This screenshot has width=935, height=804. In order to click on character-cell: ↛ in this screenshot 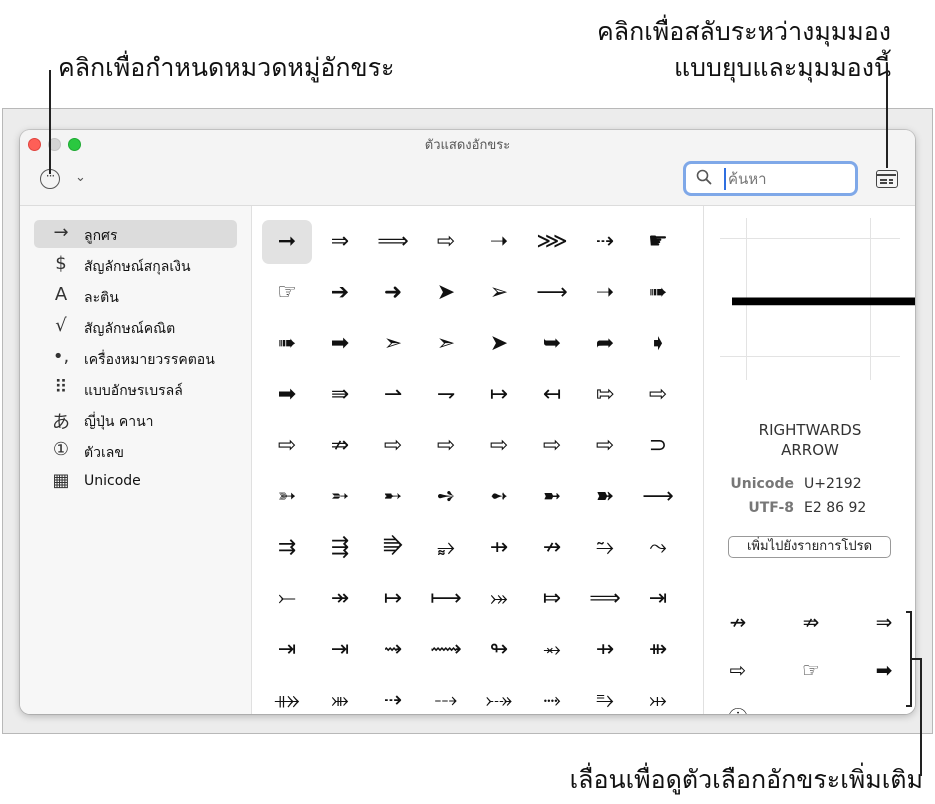, I will do `click(552, 548)`.